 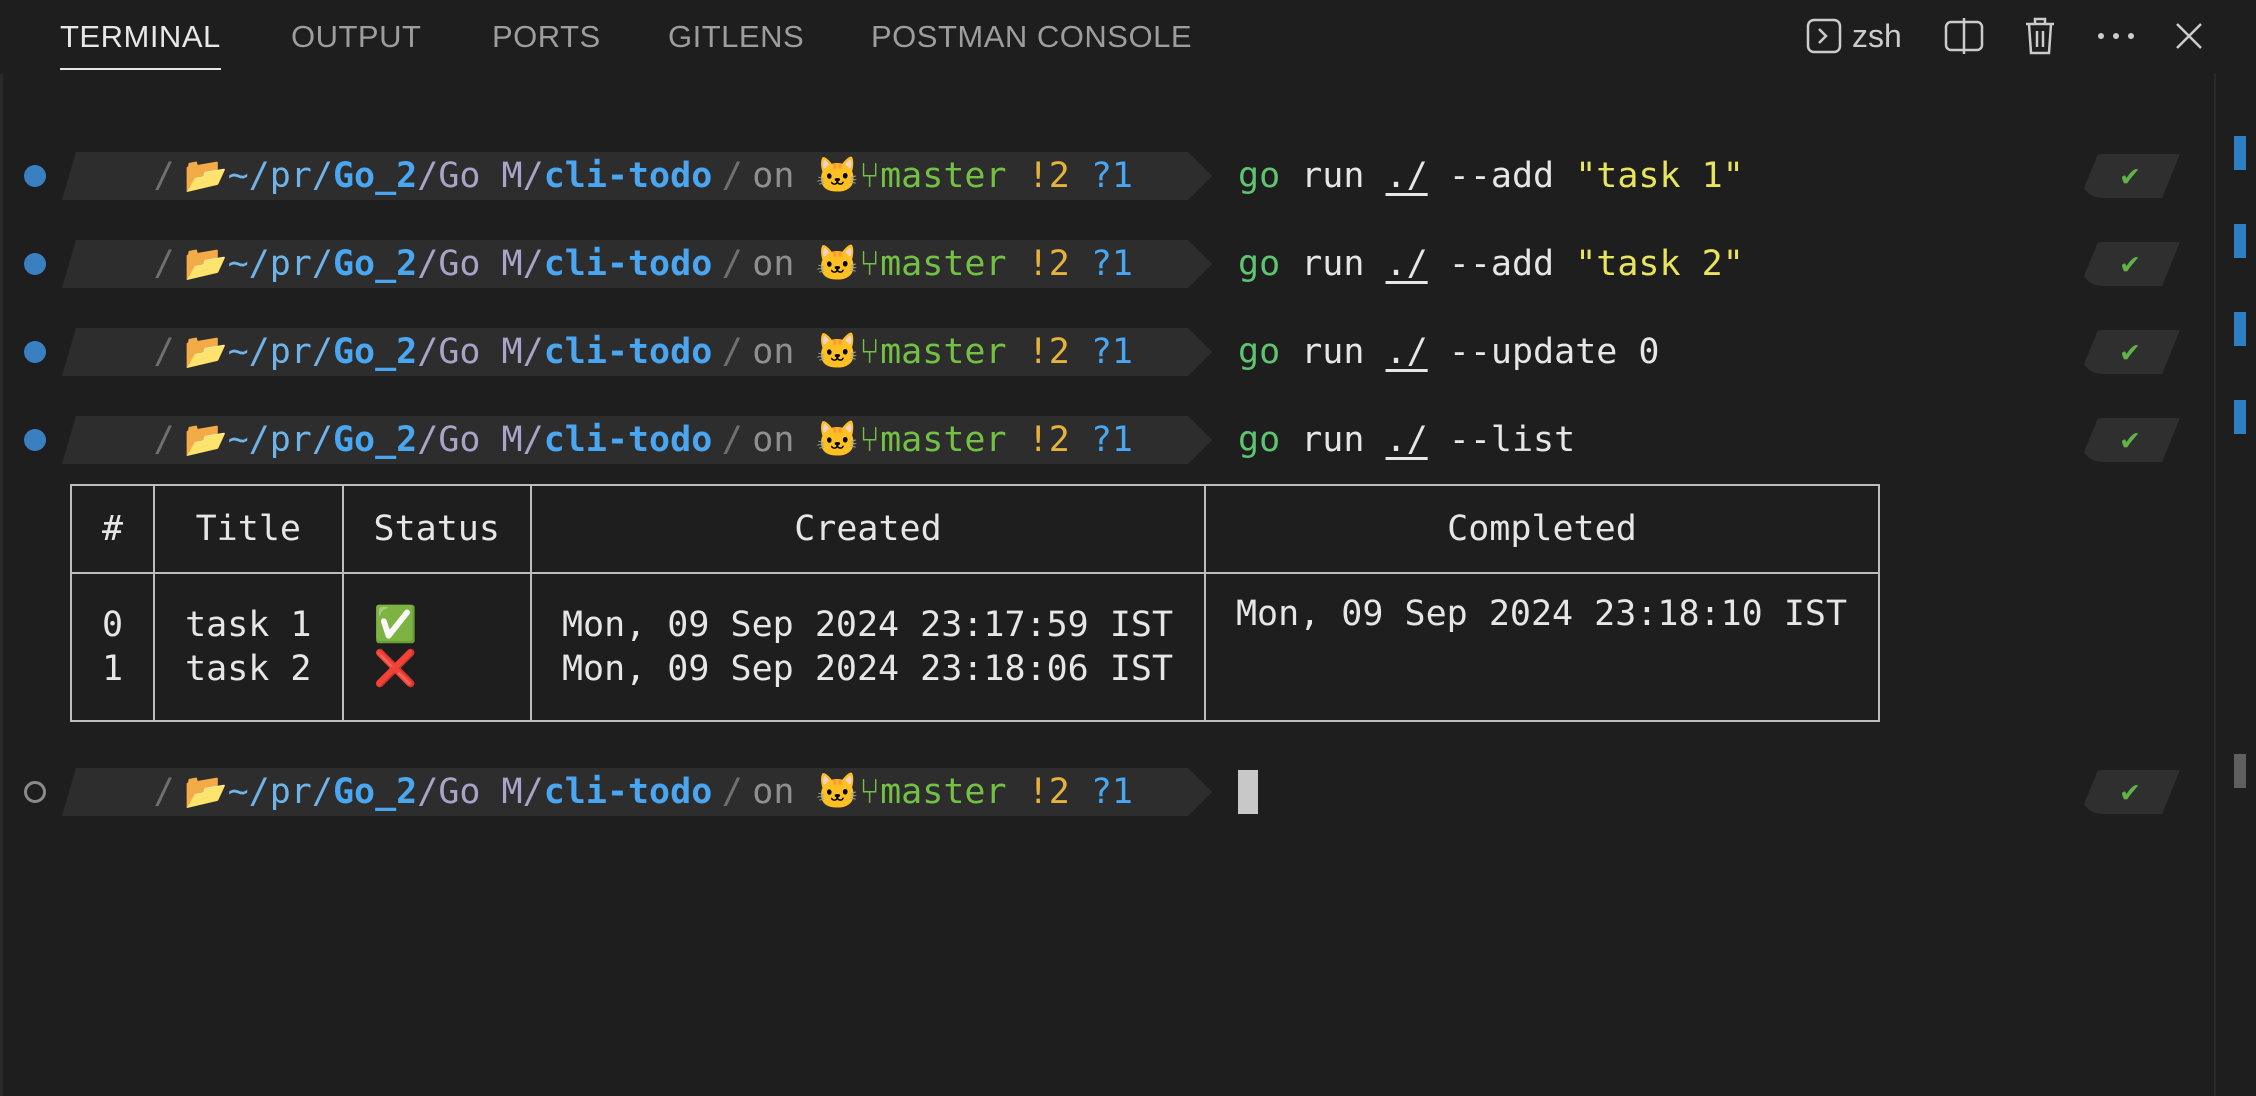 I want to click on split-terminal-button, so click(x=1964, y=36).